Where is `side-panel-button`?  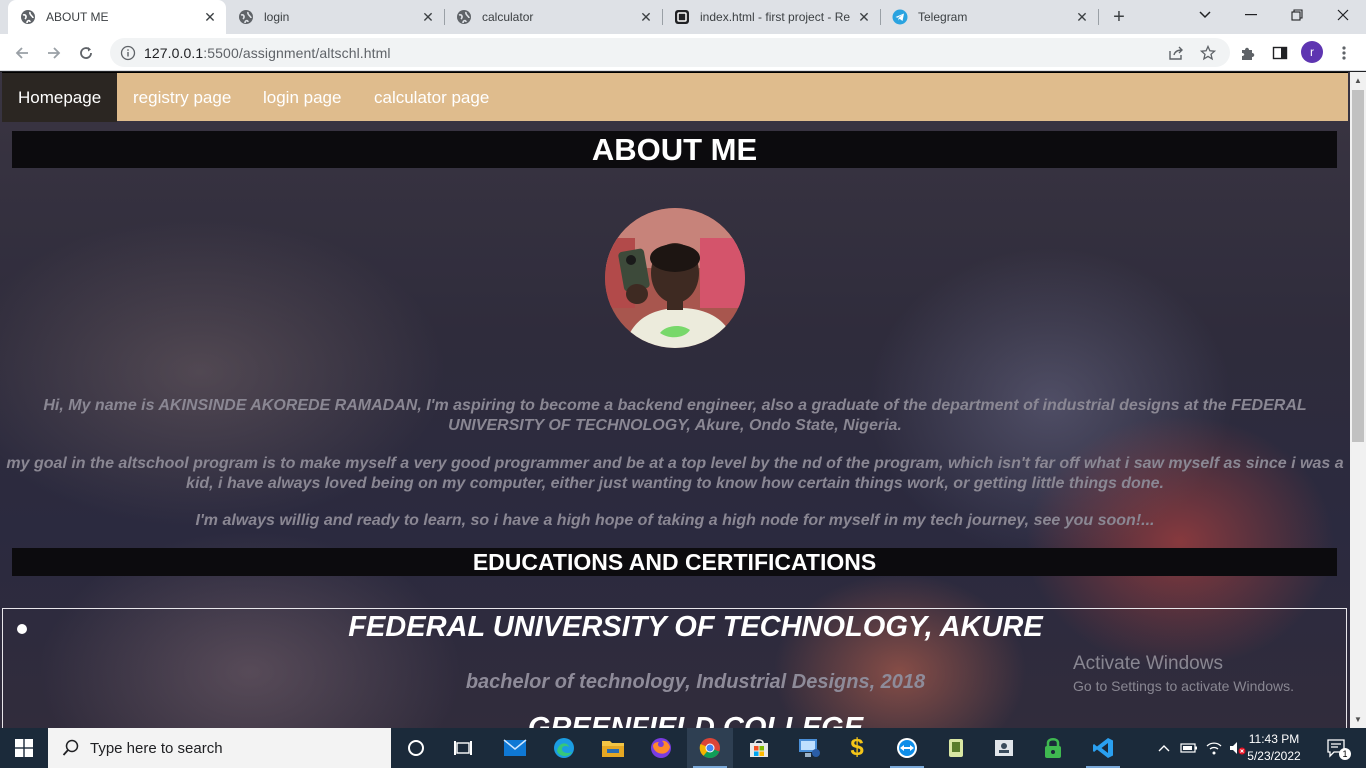 side-panel-button is located at coordinates (1280, 53).